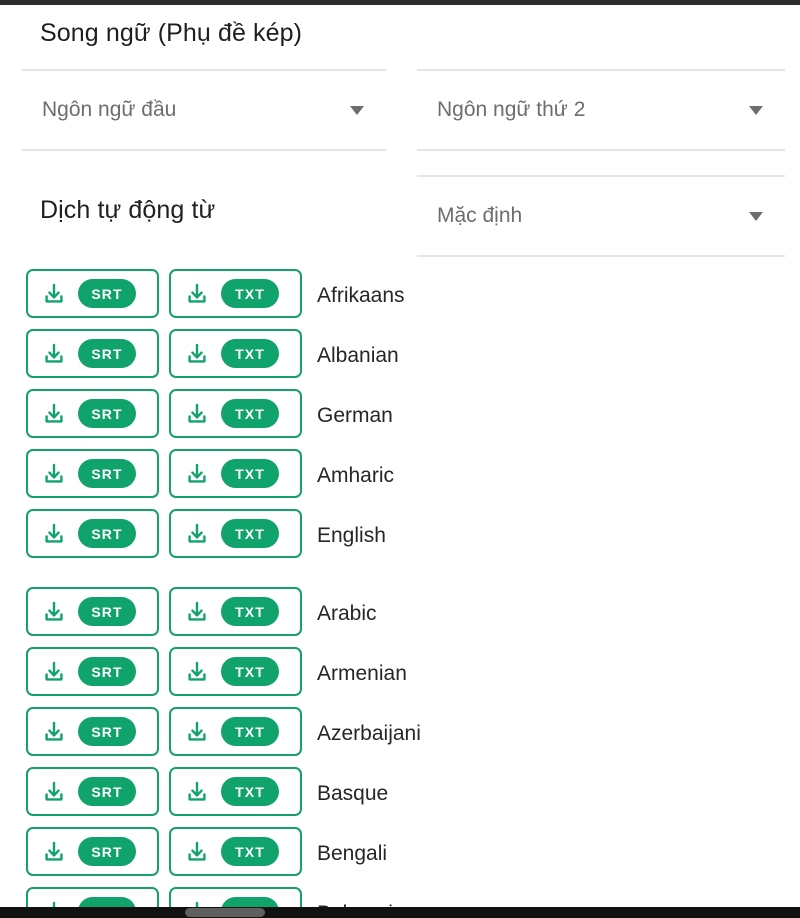  What do you see at coordinates (601, 110) in the screenshot?
I see `second-language-select: Ngôn ngữ thứ 2` at bounding box center [601, 110].